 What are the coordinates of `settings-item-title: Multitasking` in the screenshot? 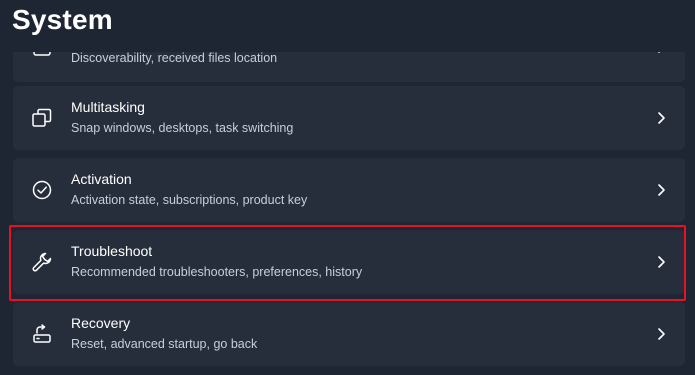 It's located at (108, 107).